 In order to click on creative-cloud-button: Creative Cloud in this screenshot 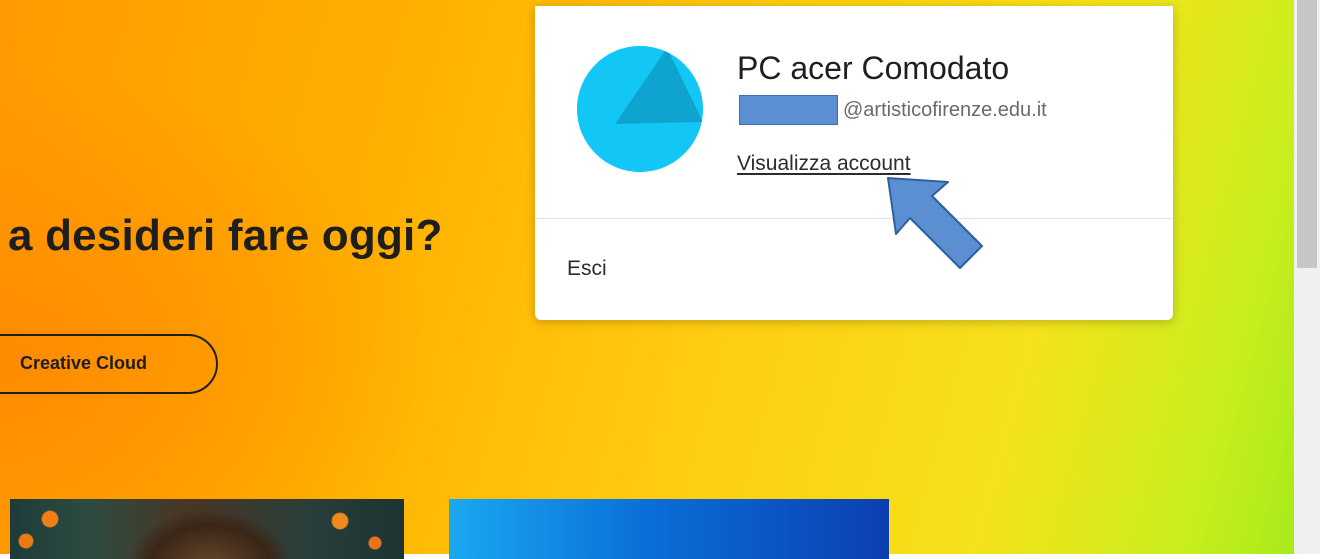, I will do `click(109, 364)`.